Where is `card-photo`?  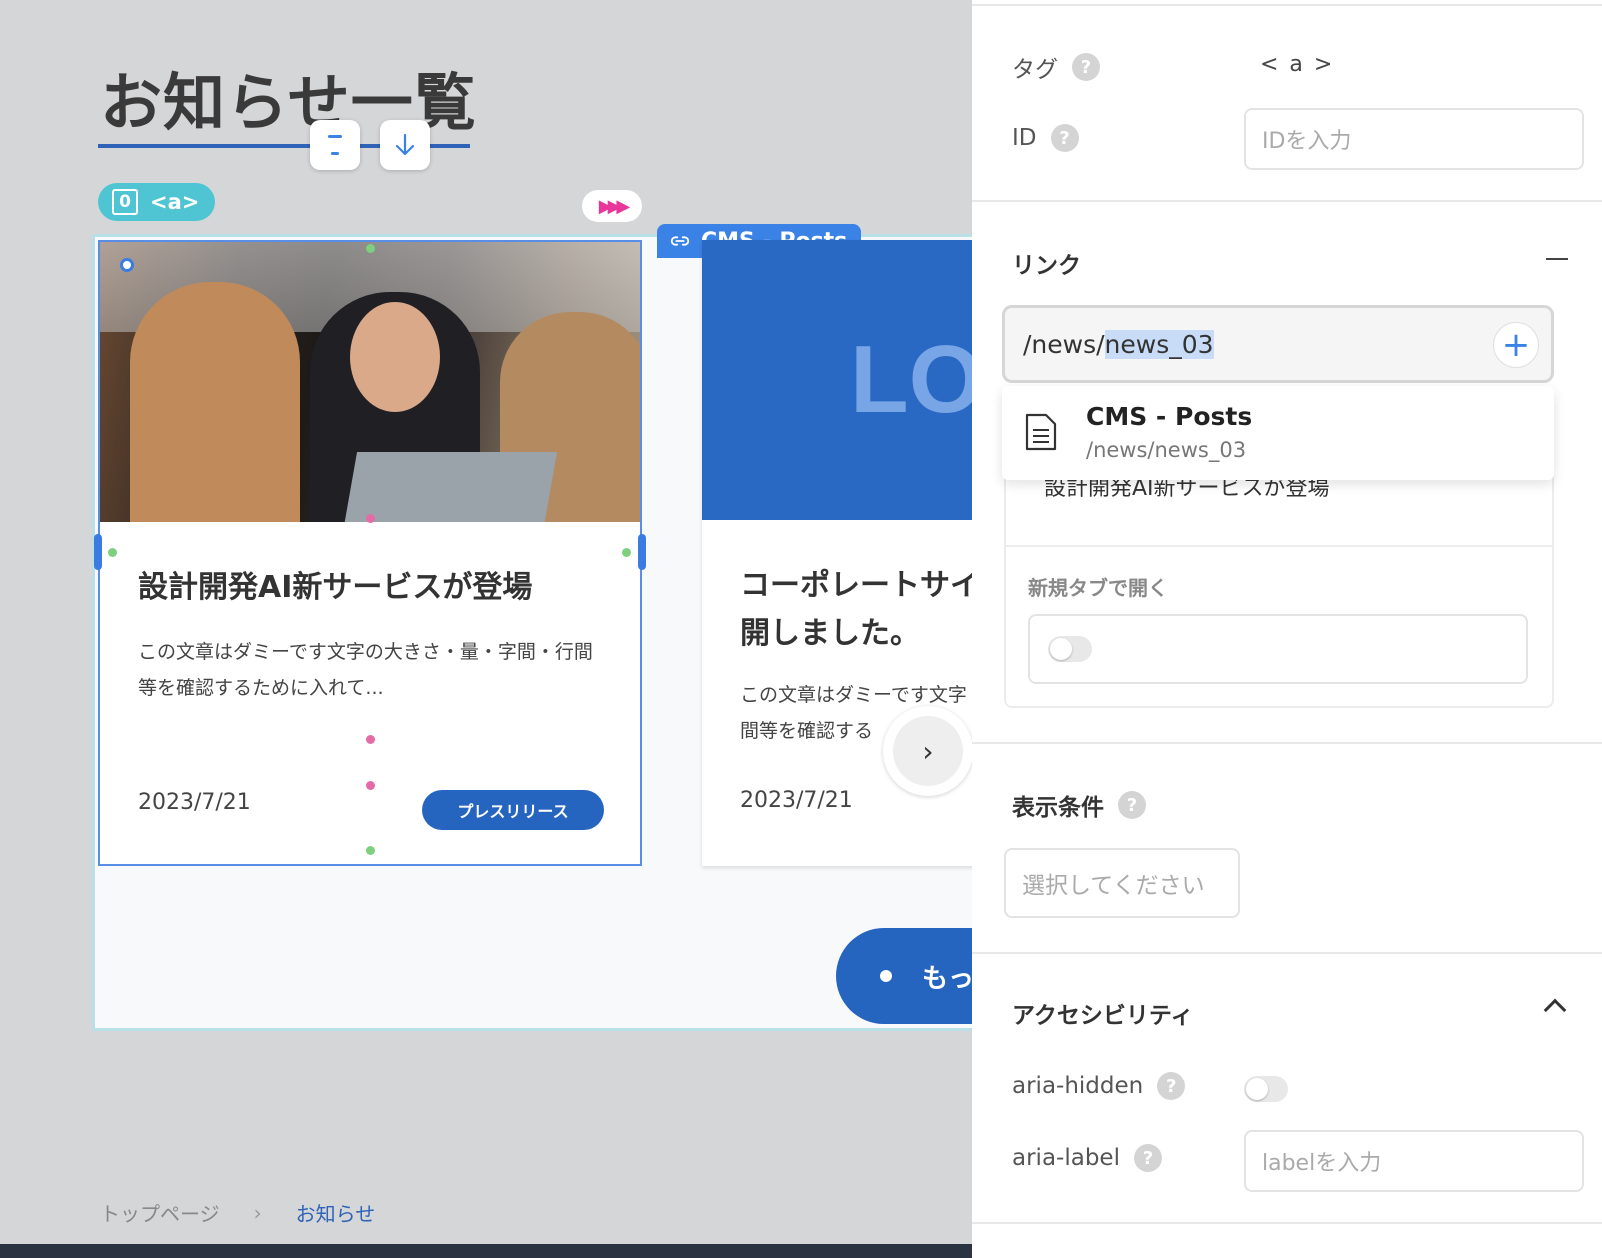 card-photo is located at coordinates (370, 382).